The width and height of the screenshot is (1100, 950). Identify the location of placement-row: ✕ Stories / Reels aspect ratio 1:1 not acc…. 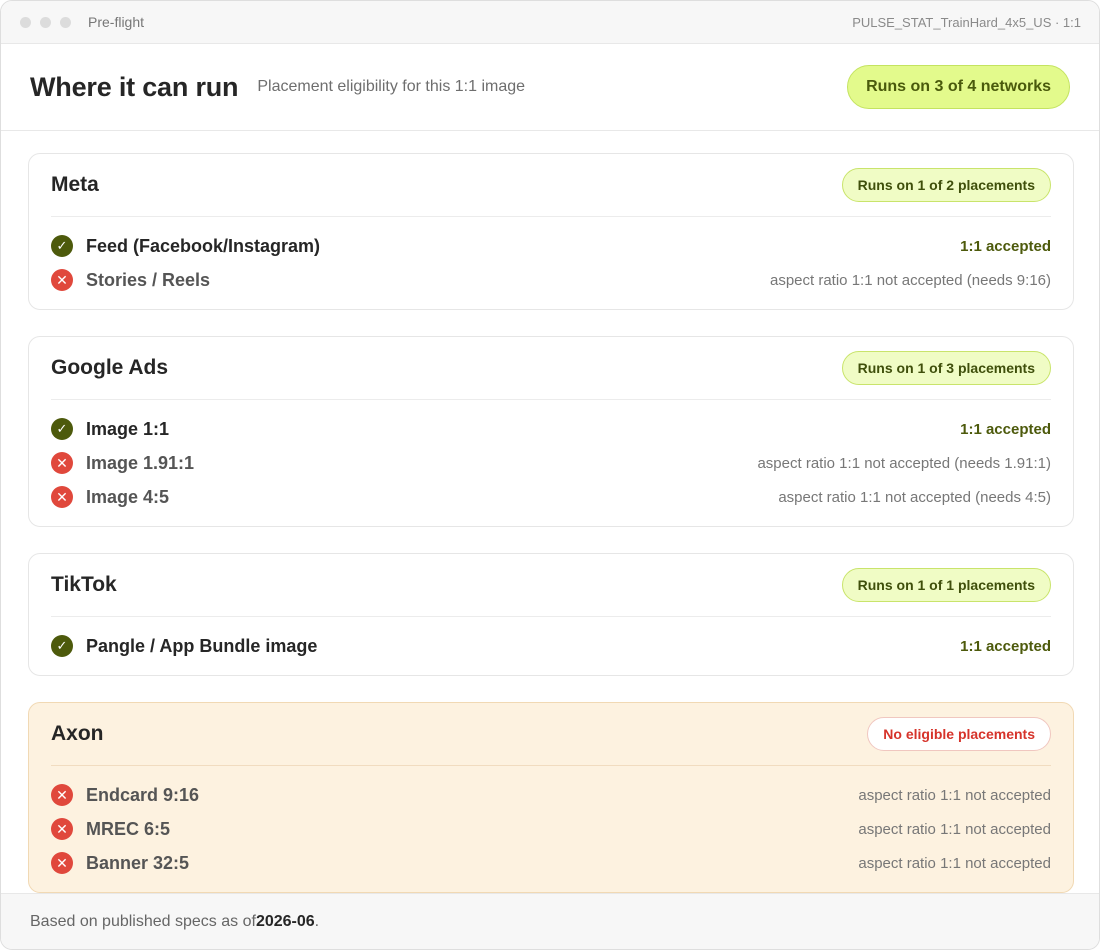
(551, 280).